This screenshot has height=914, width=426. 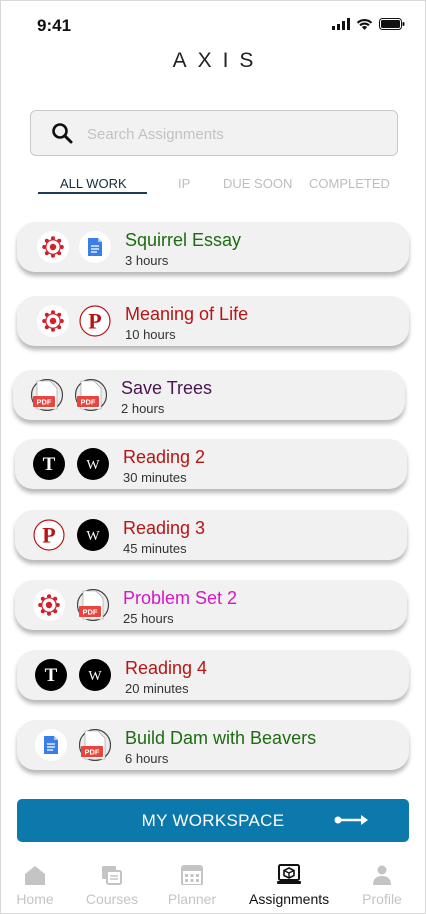 What do you see at coordinates (183, 240) in the screenshot?
I see `assignment-title: Squirrel Essay` at bounding box center [183, 240].